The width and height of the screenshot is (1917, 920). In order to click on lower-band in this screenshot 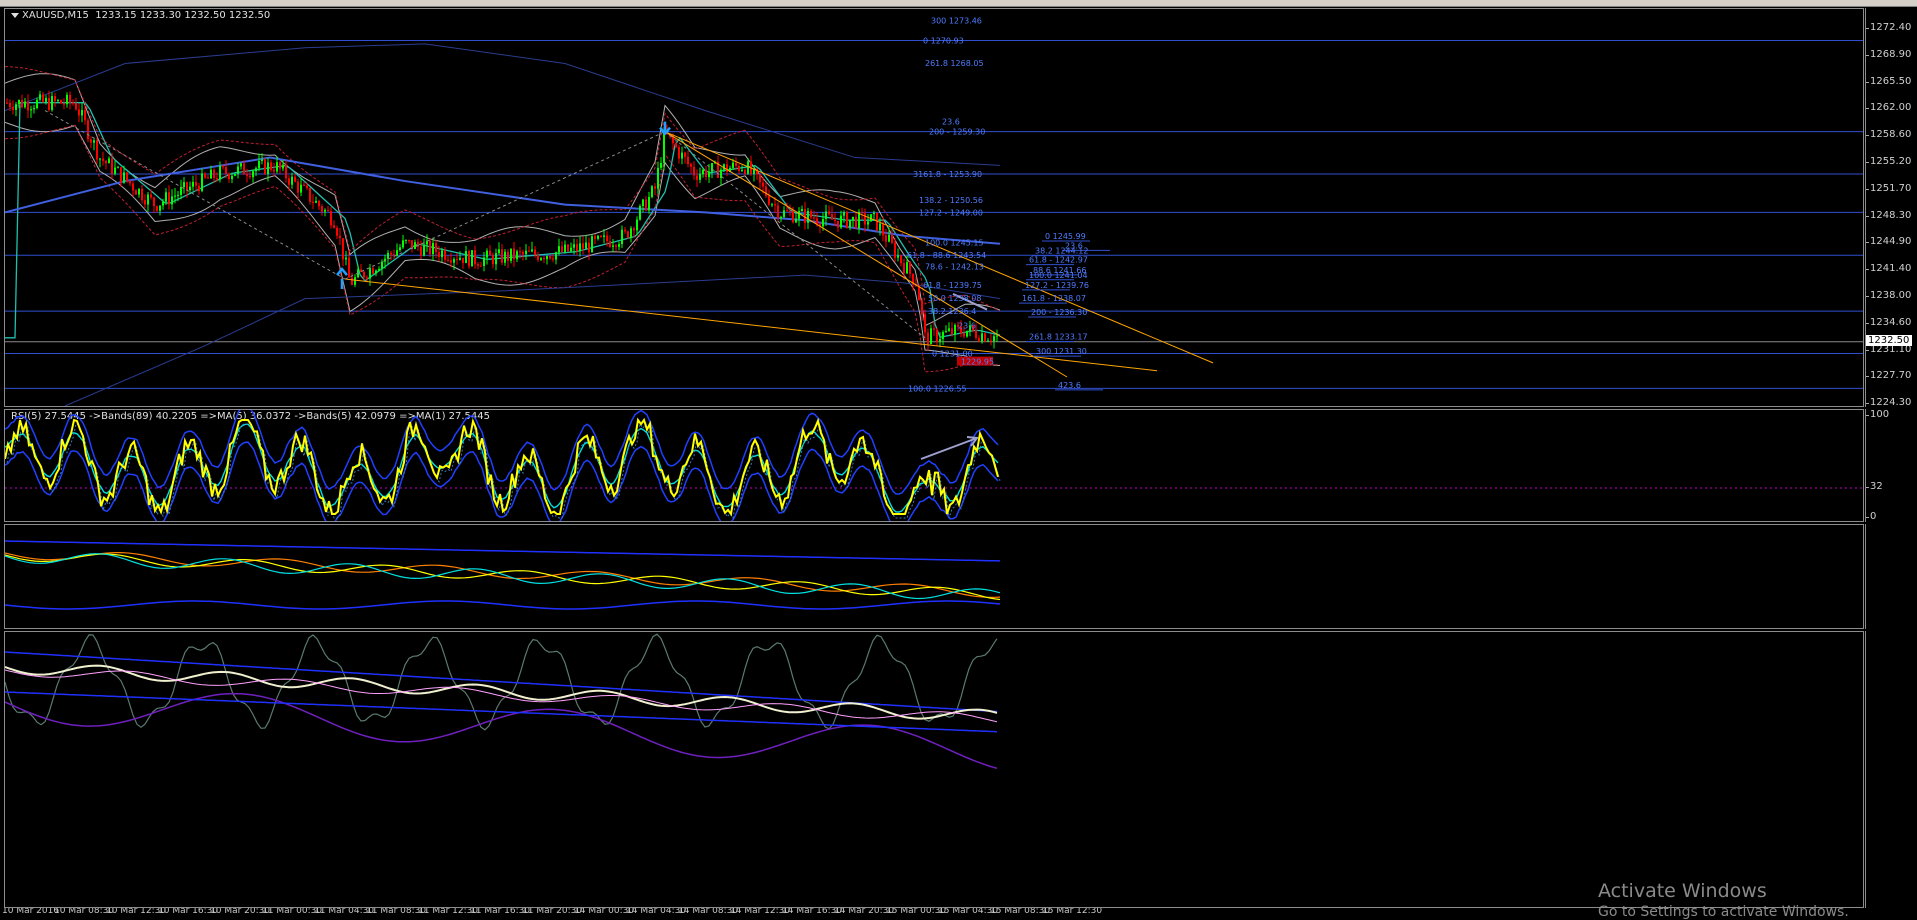, I will do `click(502, 243)`.